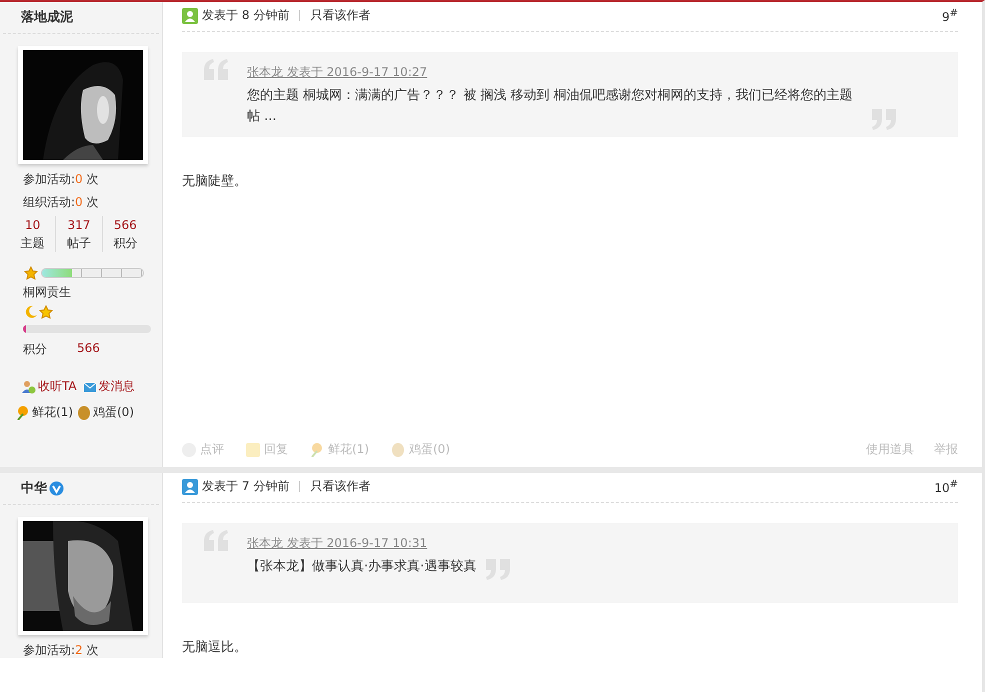 This screenshot has width=985, height=692. Describe the element at coordinates (246, 15) in the screenshot. I see `post-time: 发表于 8 分钟前` at that location.